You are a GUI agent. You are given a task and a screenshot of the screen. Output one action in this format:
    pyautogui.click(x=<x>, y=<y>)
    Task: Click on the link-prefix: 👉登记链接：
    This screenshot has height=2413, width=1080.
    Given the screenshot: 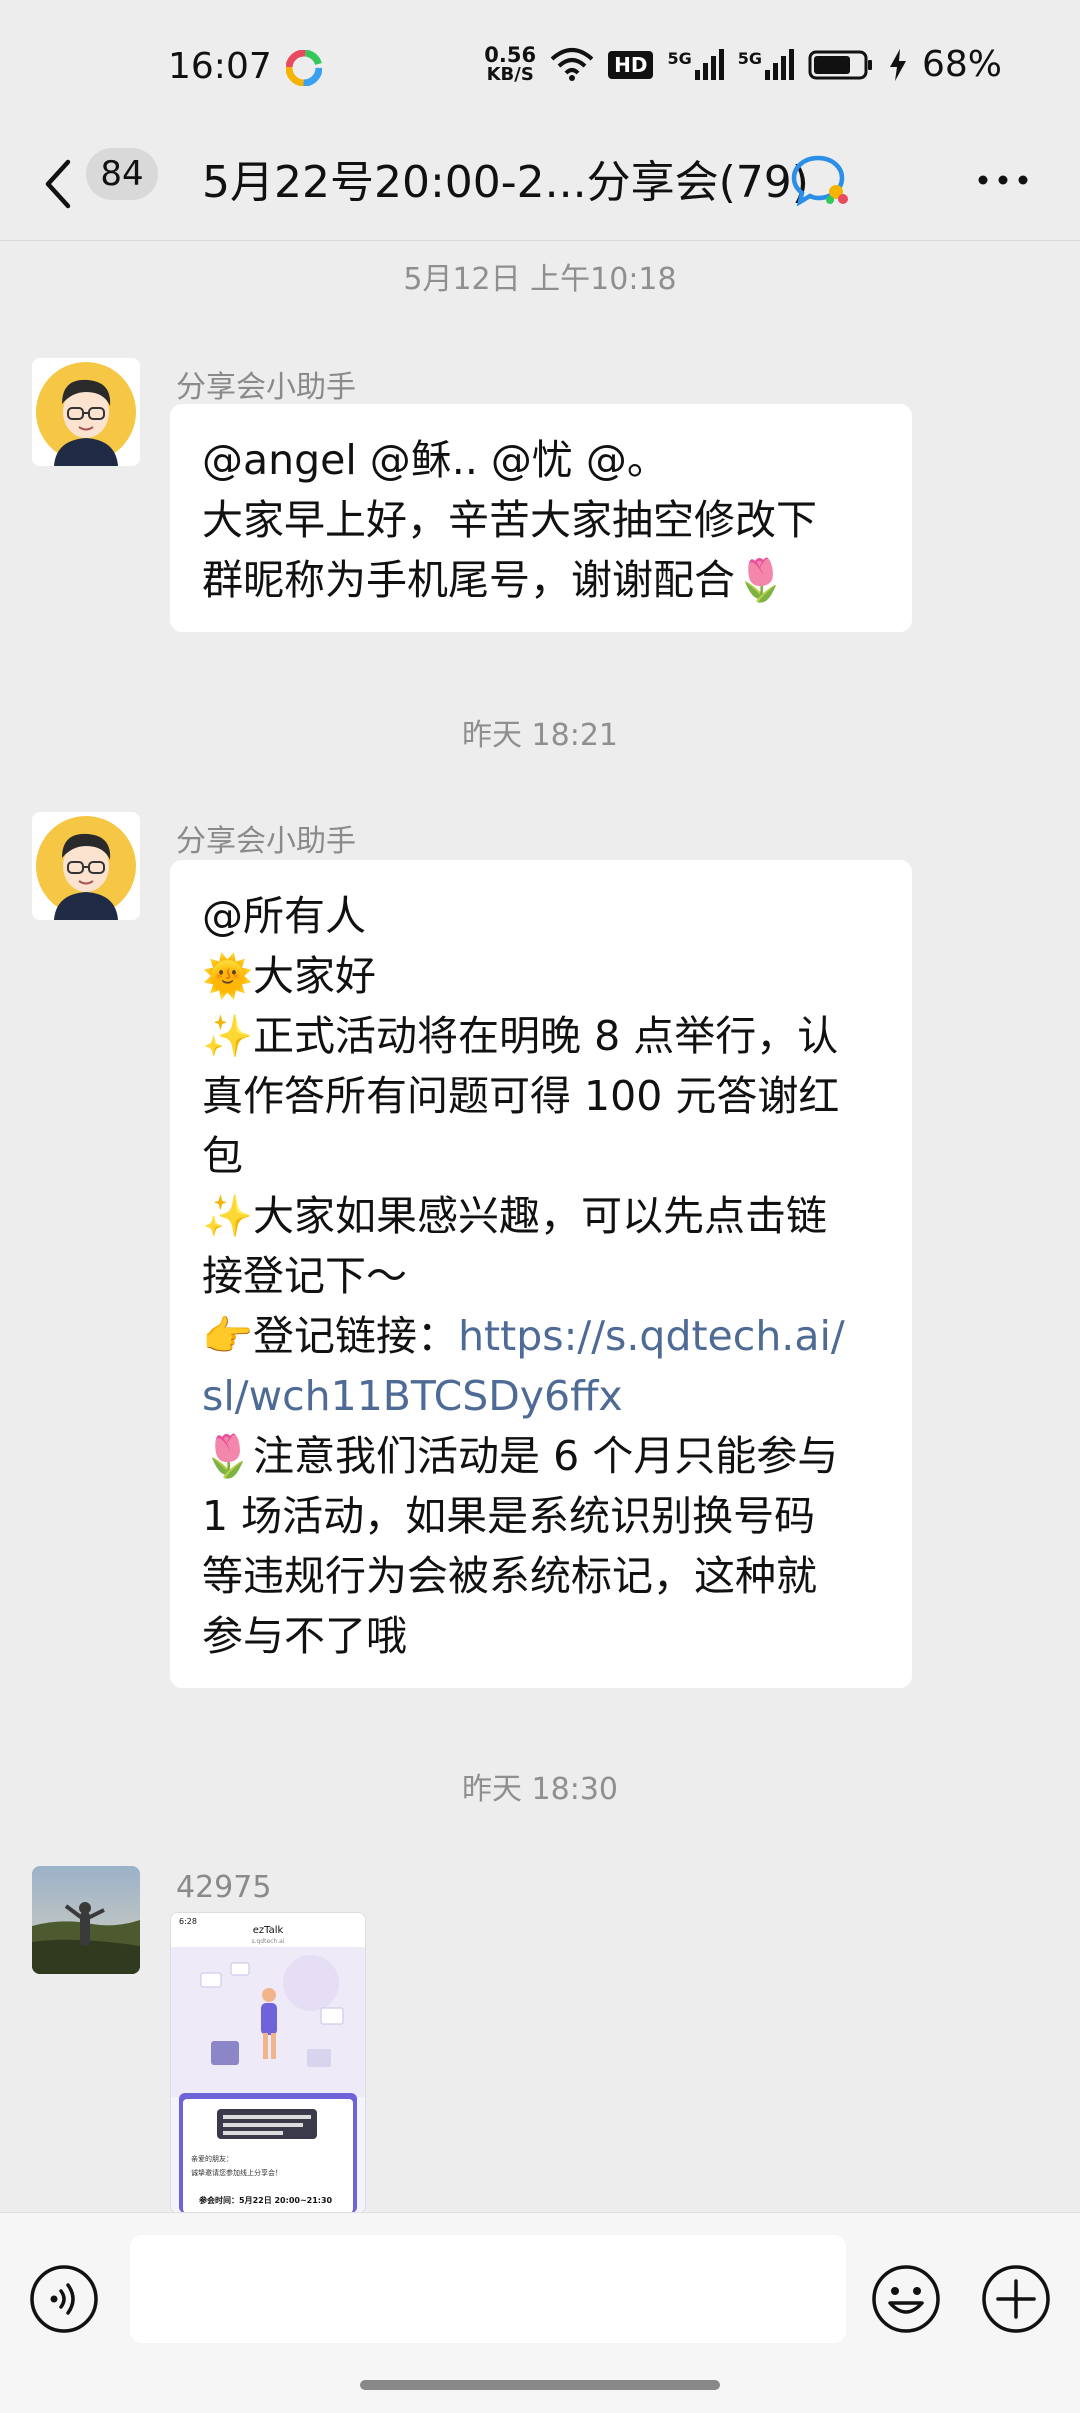 What is the action you would take?
    pyautogui.click(x=330, y=1336)
    